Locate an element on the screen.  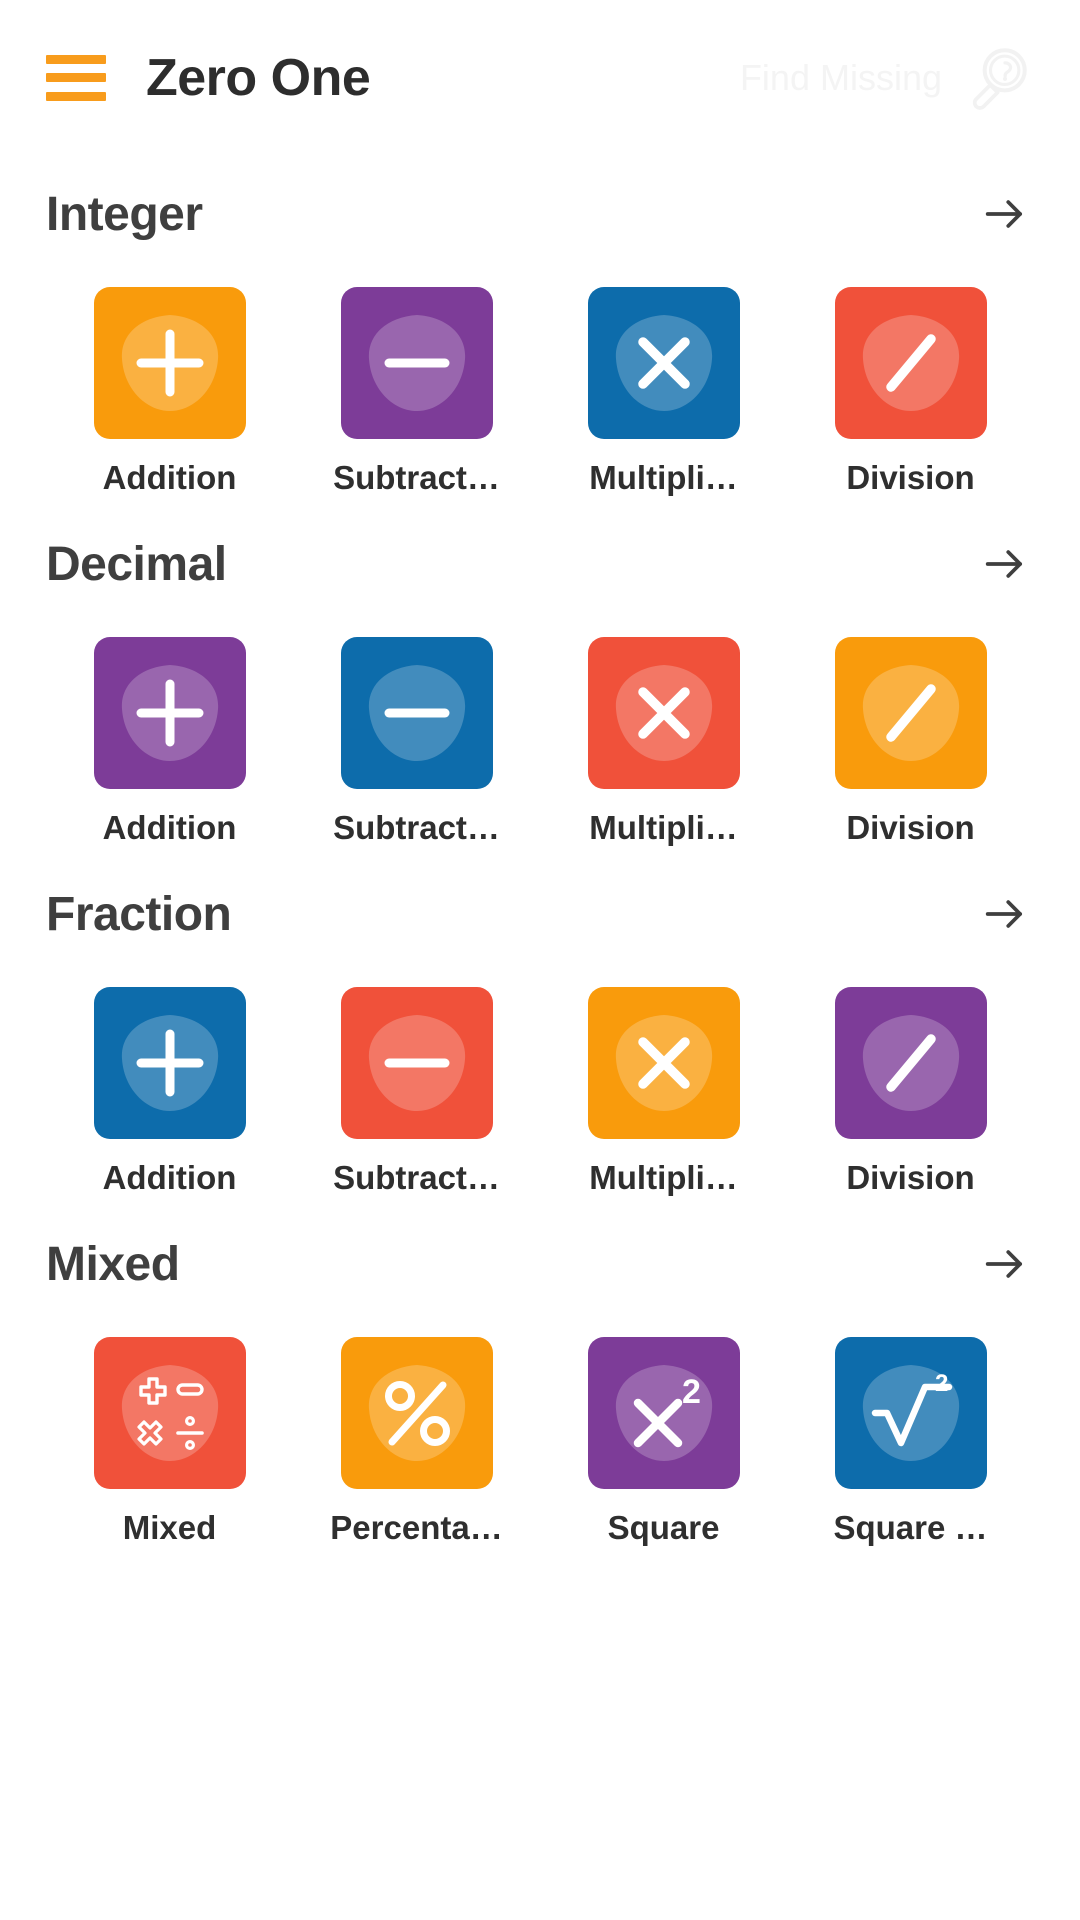
section-title: Decimal is located at coordinates (136, 564).